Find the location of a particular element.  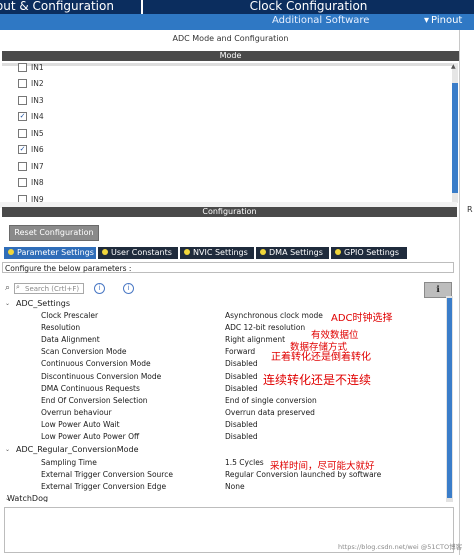

checkbox-in1 is located at coordinates (22, 67).